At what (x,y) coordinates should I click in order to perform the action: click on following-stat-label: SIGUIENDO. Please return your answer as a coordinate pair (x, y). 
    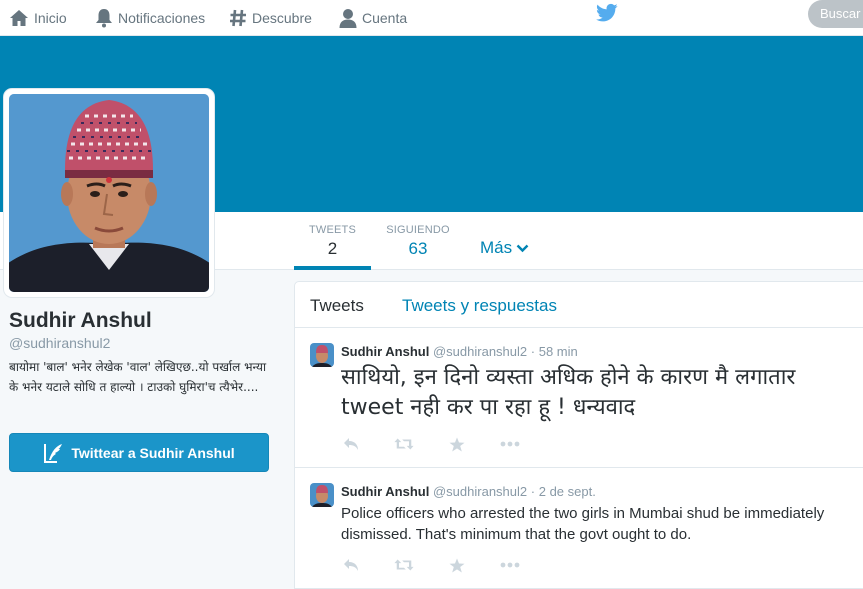
    Looking at the image, I should click on (418, 230).